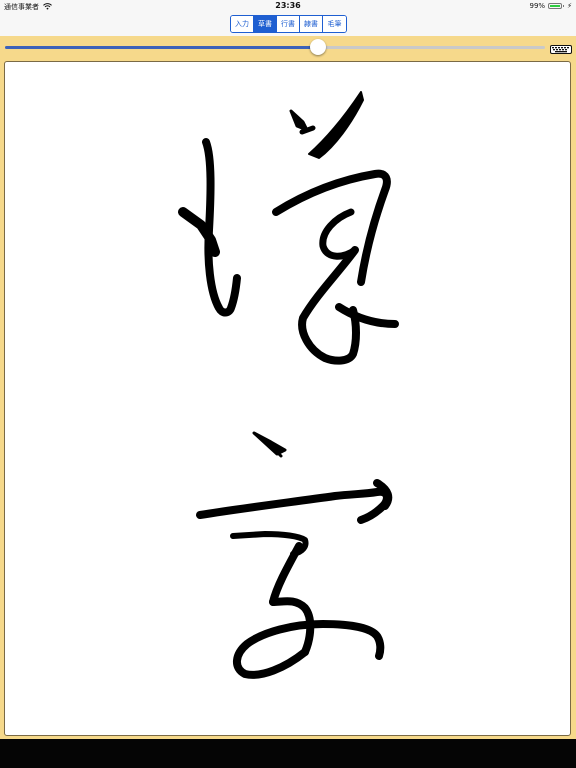 The height and width of the screenshot is (768, 576). What do you see at coordinates (242, 24) in the screenshot?
I see `segment-input: 入力` at bounding box center [242, 24].